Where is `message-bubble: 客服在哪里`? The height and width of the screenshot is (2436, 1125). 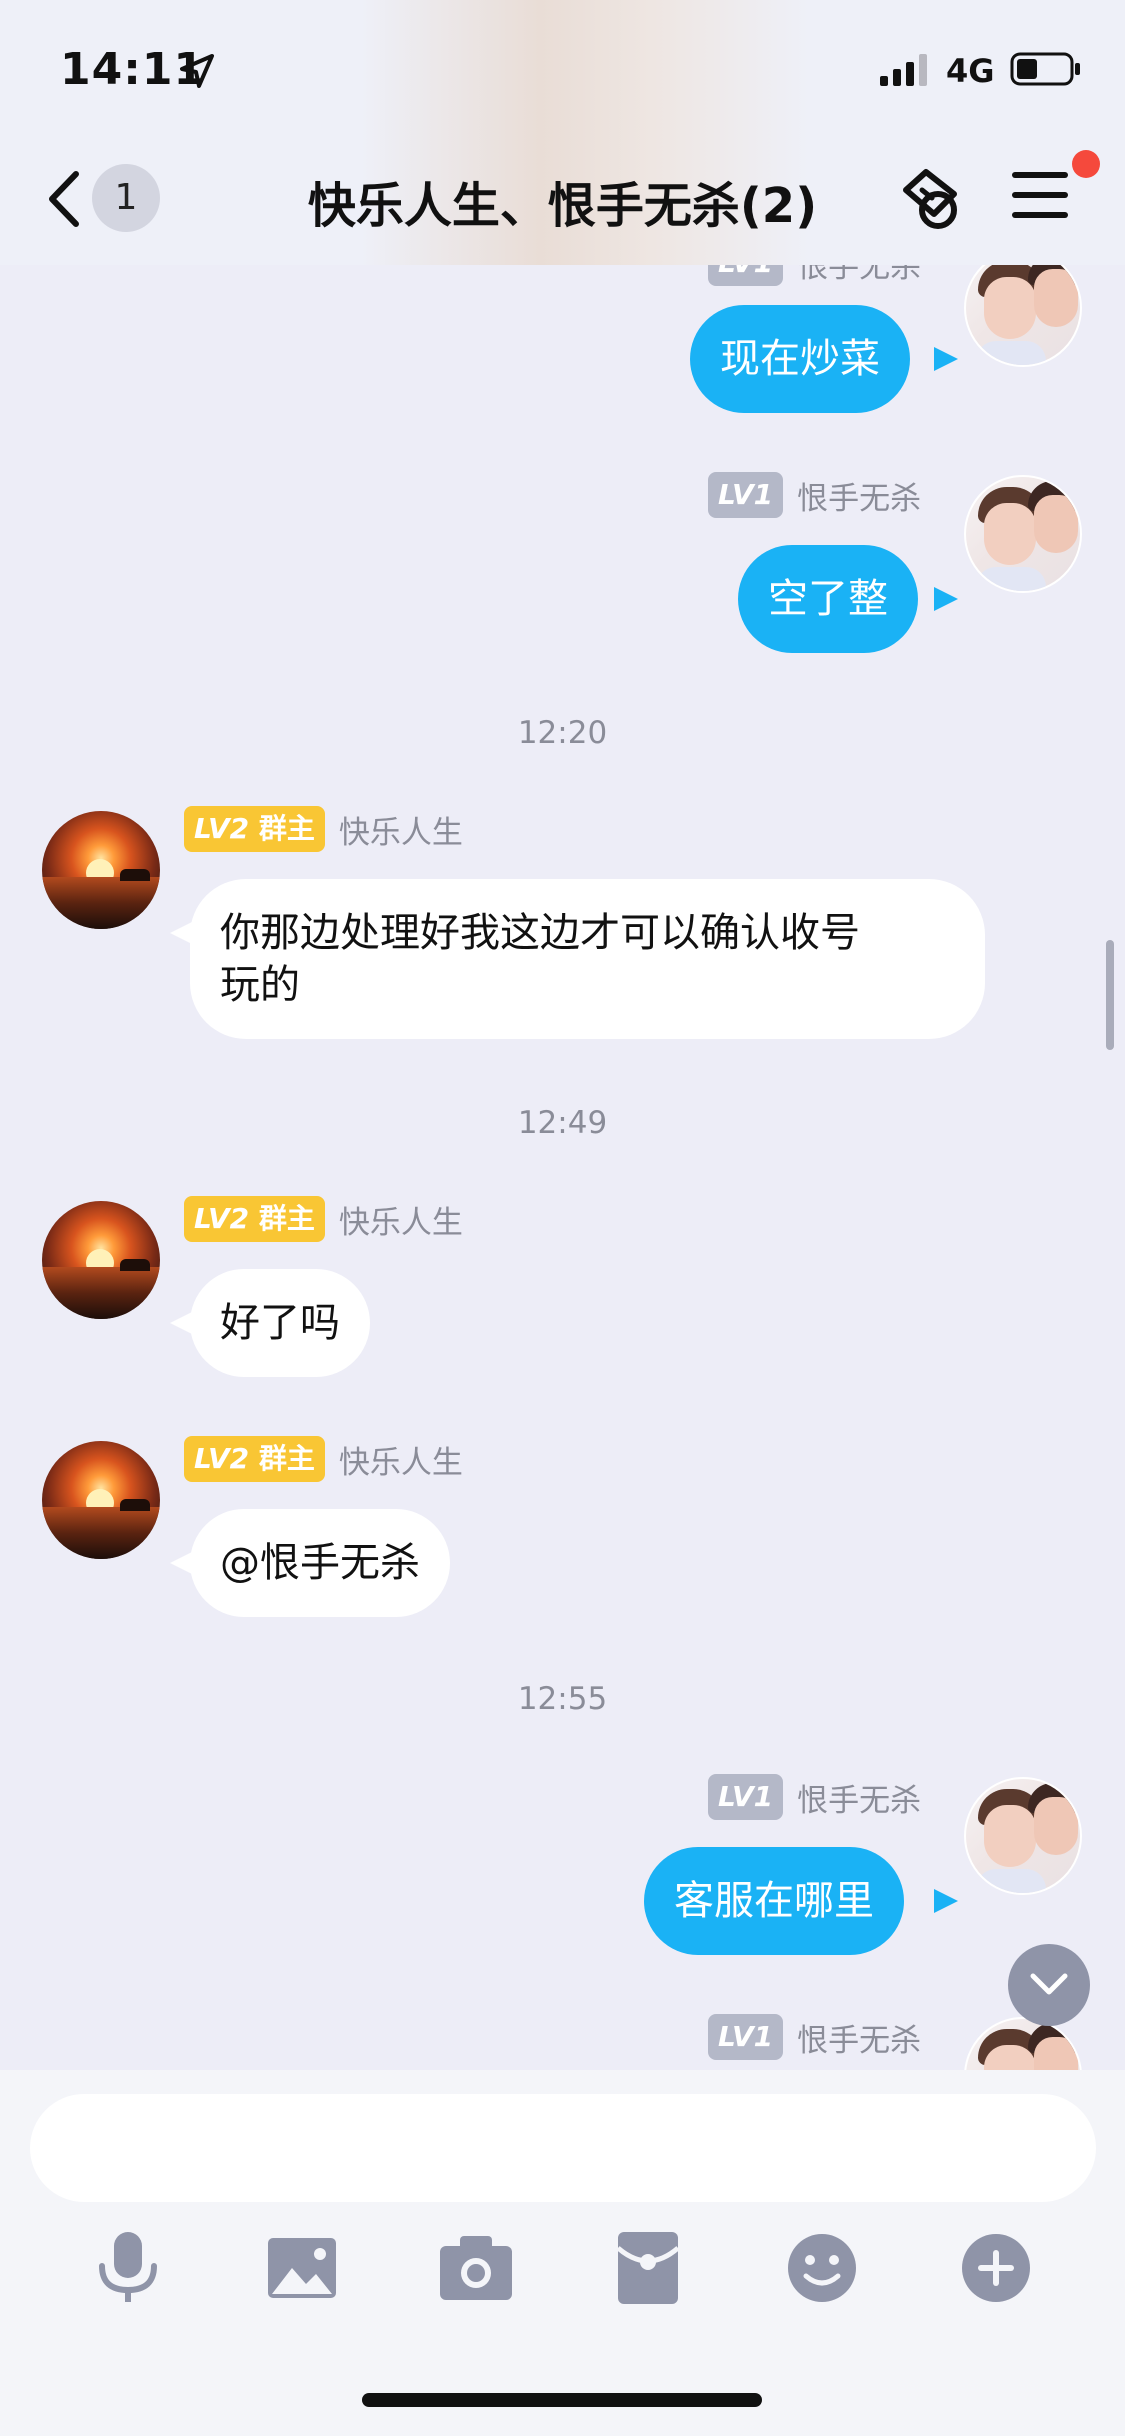 message-bubble: 客服在哪里 is located at coordinates (774, 1901).